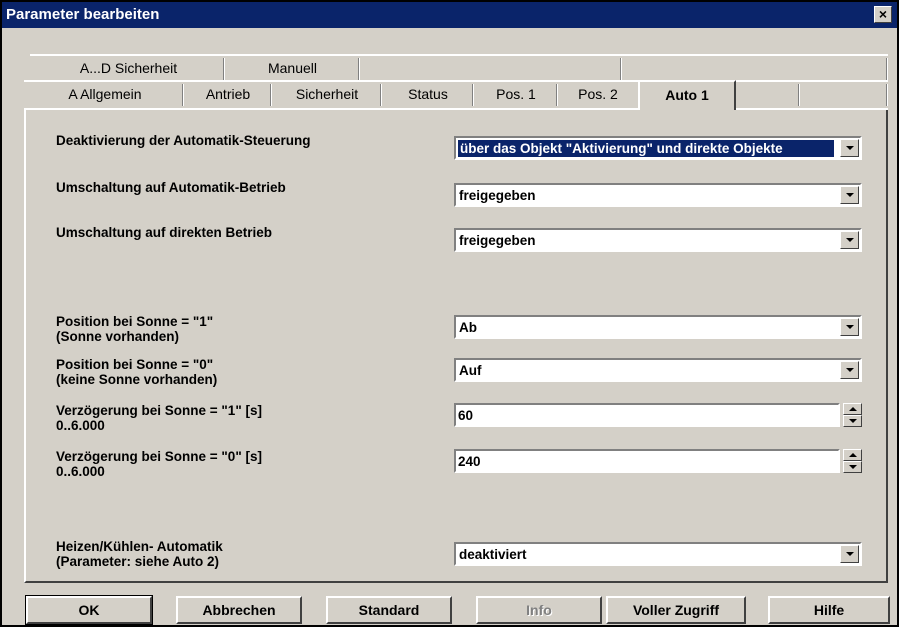 The image size is (909, 635). What do you see at coordinates (389, 610) in the screenshot?
I see `standard-button: Standard` at bounding box center [389, 610].